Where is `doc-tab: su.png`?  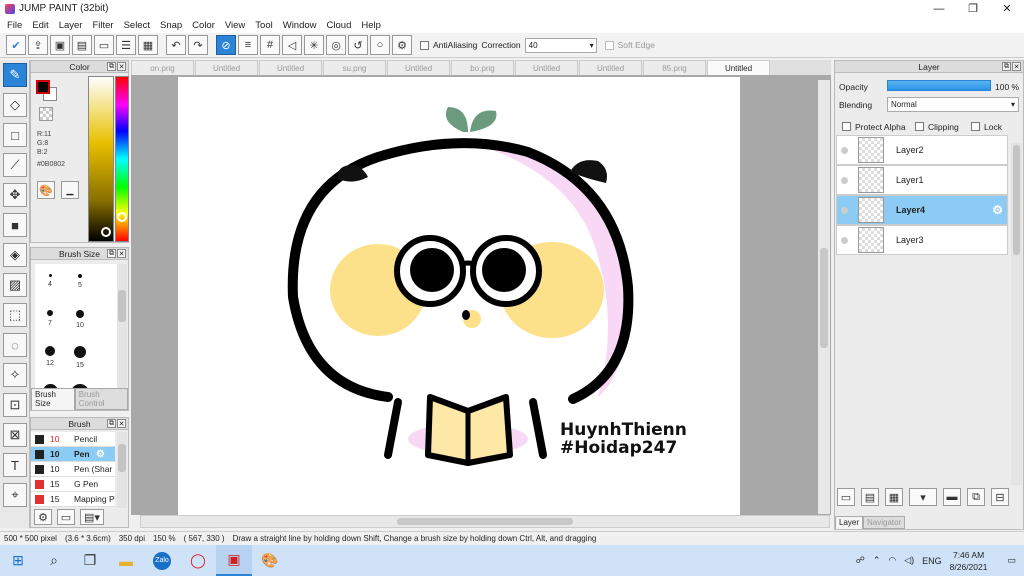 doc-tab: su.png is located at coordinates (354, 67).